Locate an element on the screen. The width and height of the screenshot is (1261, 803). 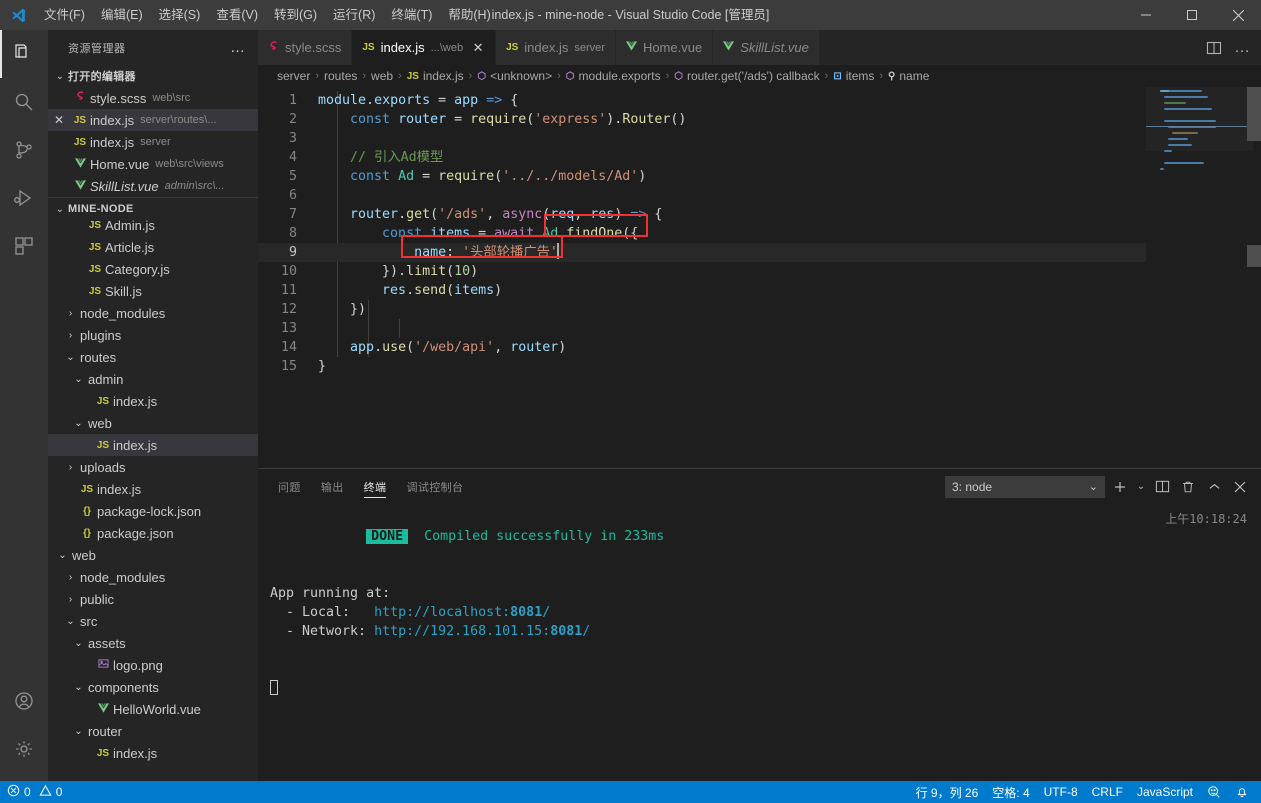
editor-scrollbar is located at coordinates (1254, 277).